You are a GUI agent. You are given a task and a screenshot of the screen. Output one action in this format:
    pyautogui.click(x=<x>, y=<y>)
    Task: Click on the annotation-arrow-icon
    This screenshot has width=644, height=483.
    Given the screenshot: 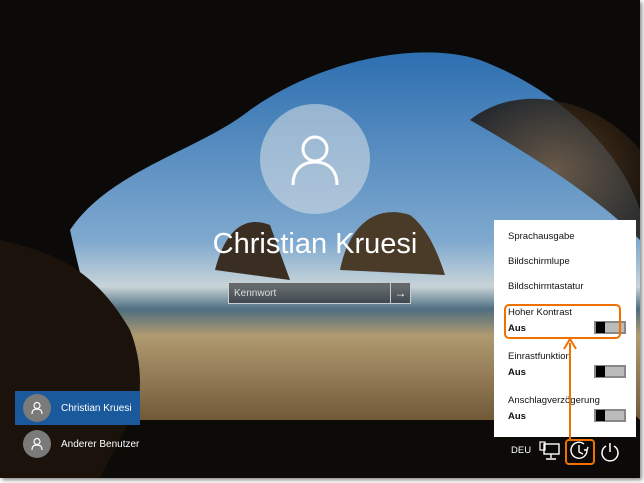 What is the action you would take?
    pyautogui.click(x=570, y=388)
    